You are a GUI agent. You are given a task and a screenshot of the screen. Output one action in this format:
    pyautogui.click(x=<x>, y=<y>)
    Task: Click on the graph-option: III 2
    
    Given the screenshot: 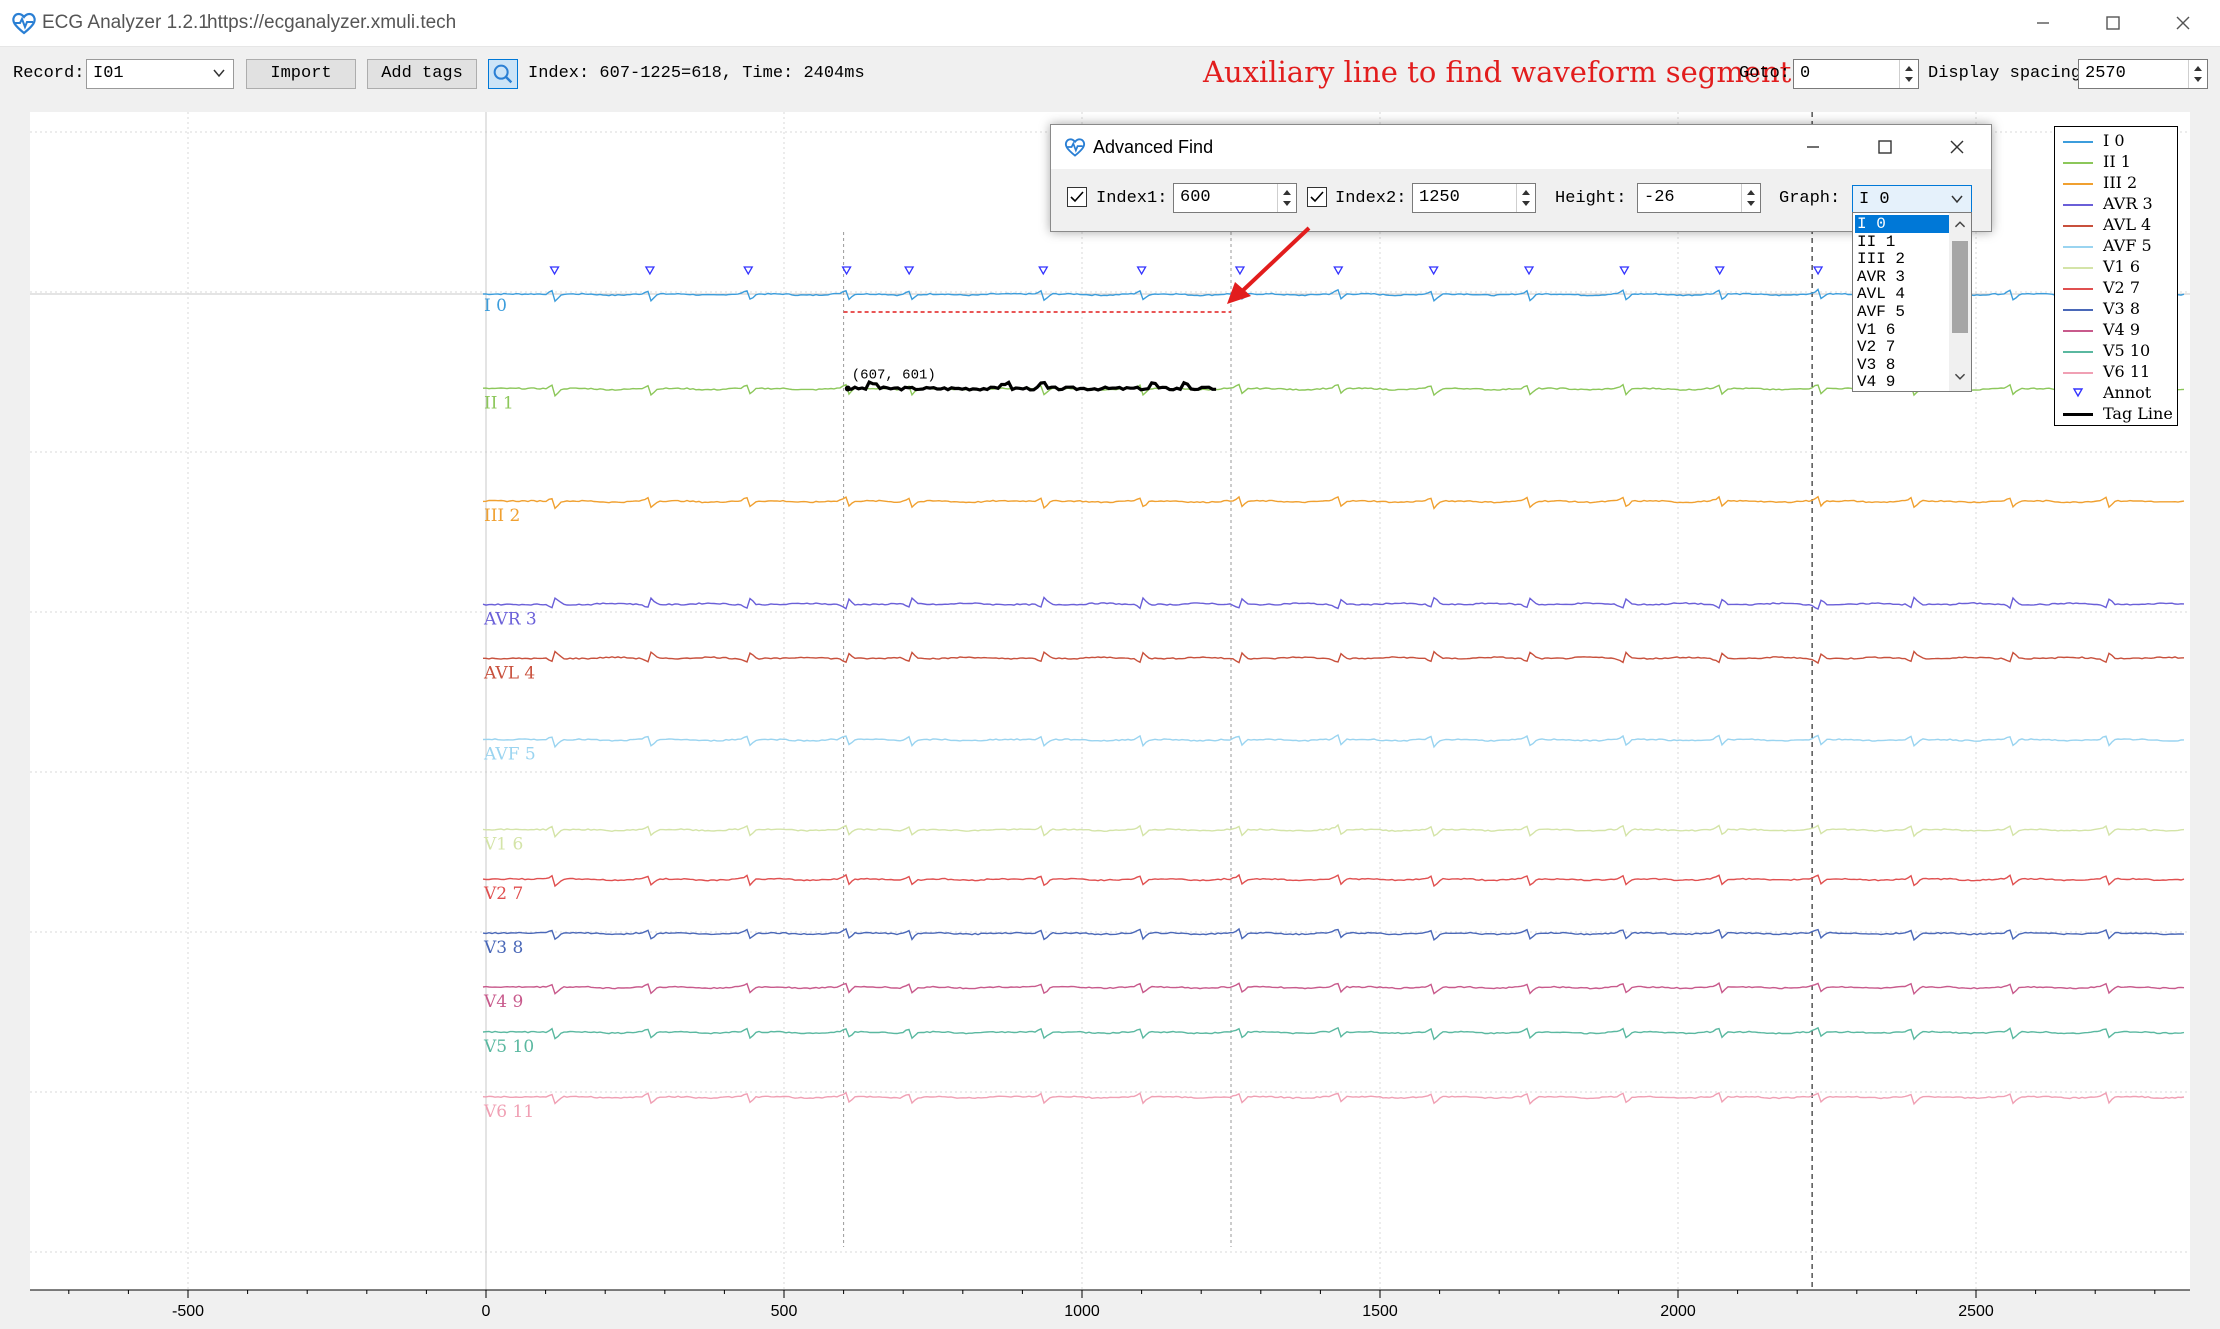 What is the action you would take?
    pyautogui.click(x=1902, y=259)
    